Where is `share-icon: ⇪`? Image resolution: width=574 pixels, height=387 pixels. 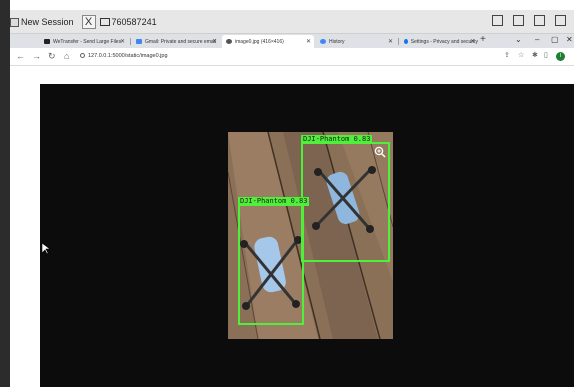 share-icon: ⇪ is located at coordinates (507, 55).